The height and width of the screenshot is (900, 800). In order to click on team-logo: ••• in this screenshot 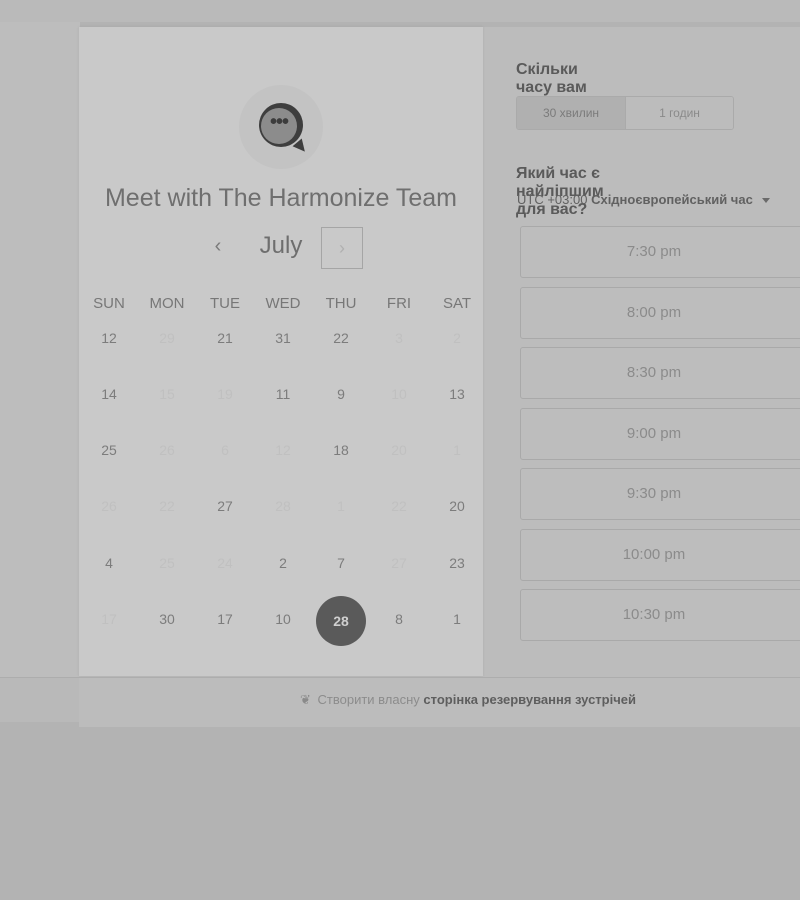, I will do `click(281, 127)`.